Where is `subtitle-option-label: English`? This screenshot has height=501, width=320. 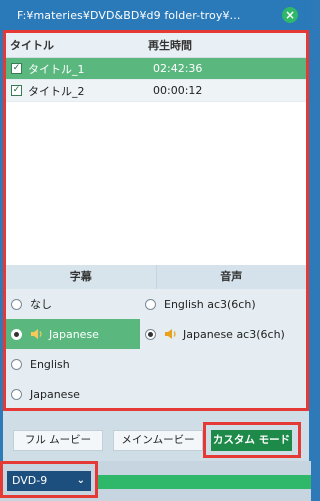
subtitle-option-label: English is located at coordinates (50, 364).